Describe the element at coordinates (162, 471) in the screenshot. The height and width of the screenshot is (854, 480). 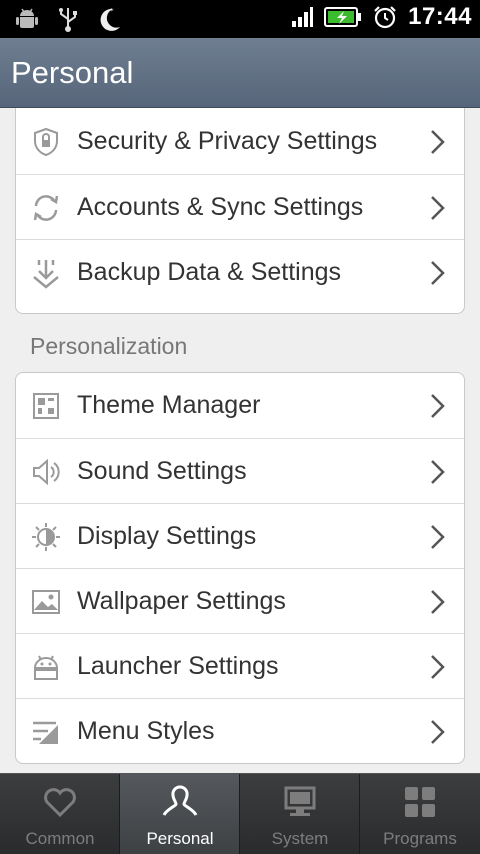
I see `list-item-label: Sound Settings` at that location.